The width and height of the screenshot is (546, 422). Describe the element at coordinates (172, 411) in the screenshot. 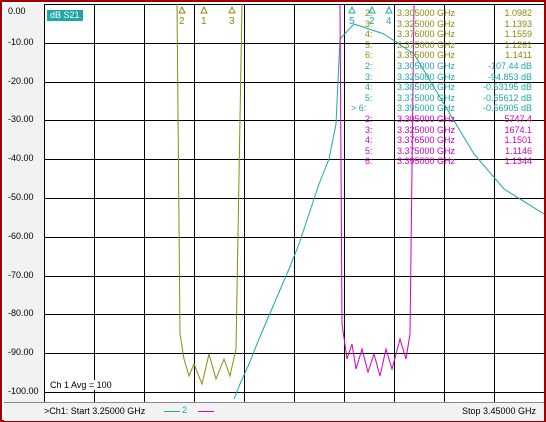

I see `footer-trace-line-cyan` at that location.